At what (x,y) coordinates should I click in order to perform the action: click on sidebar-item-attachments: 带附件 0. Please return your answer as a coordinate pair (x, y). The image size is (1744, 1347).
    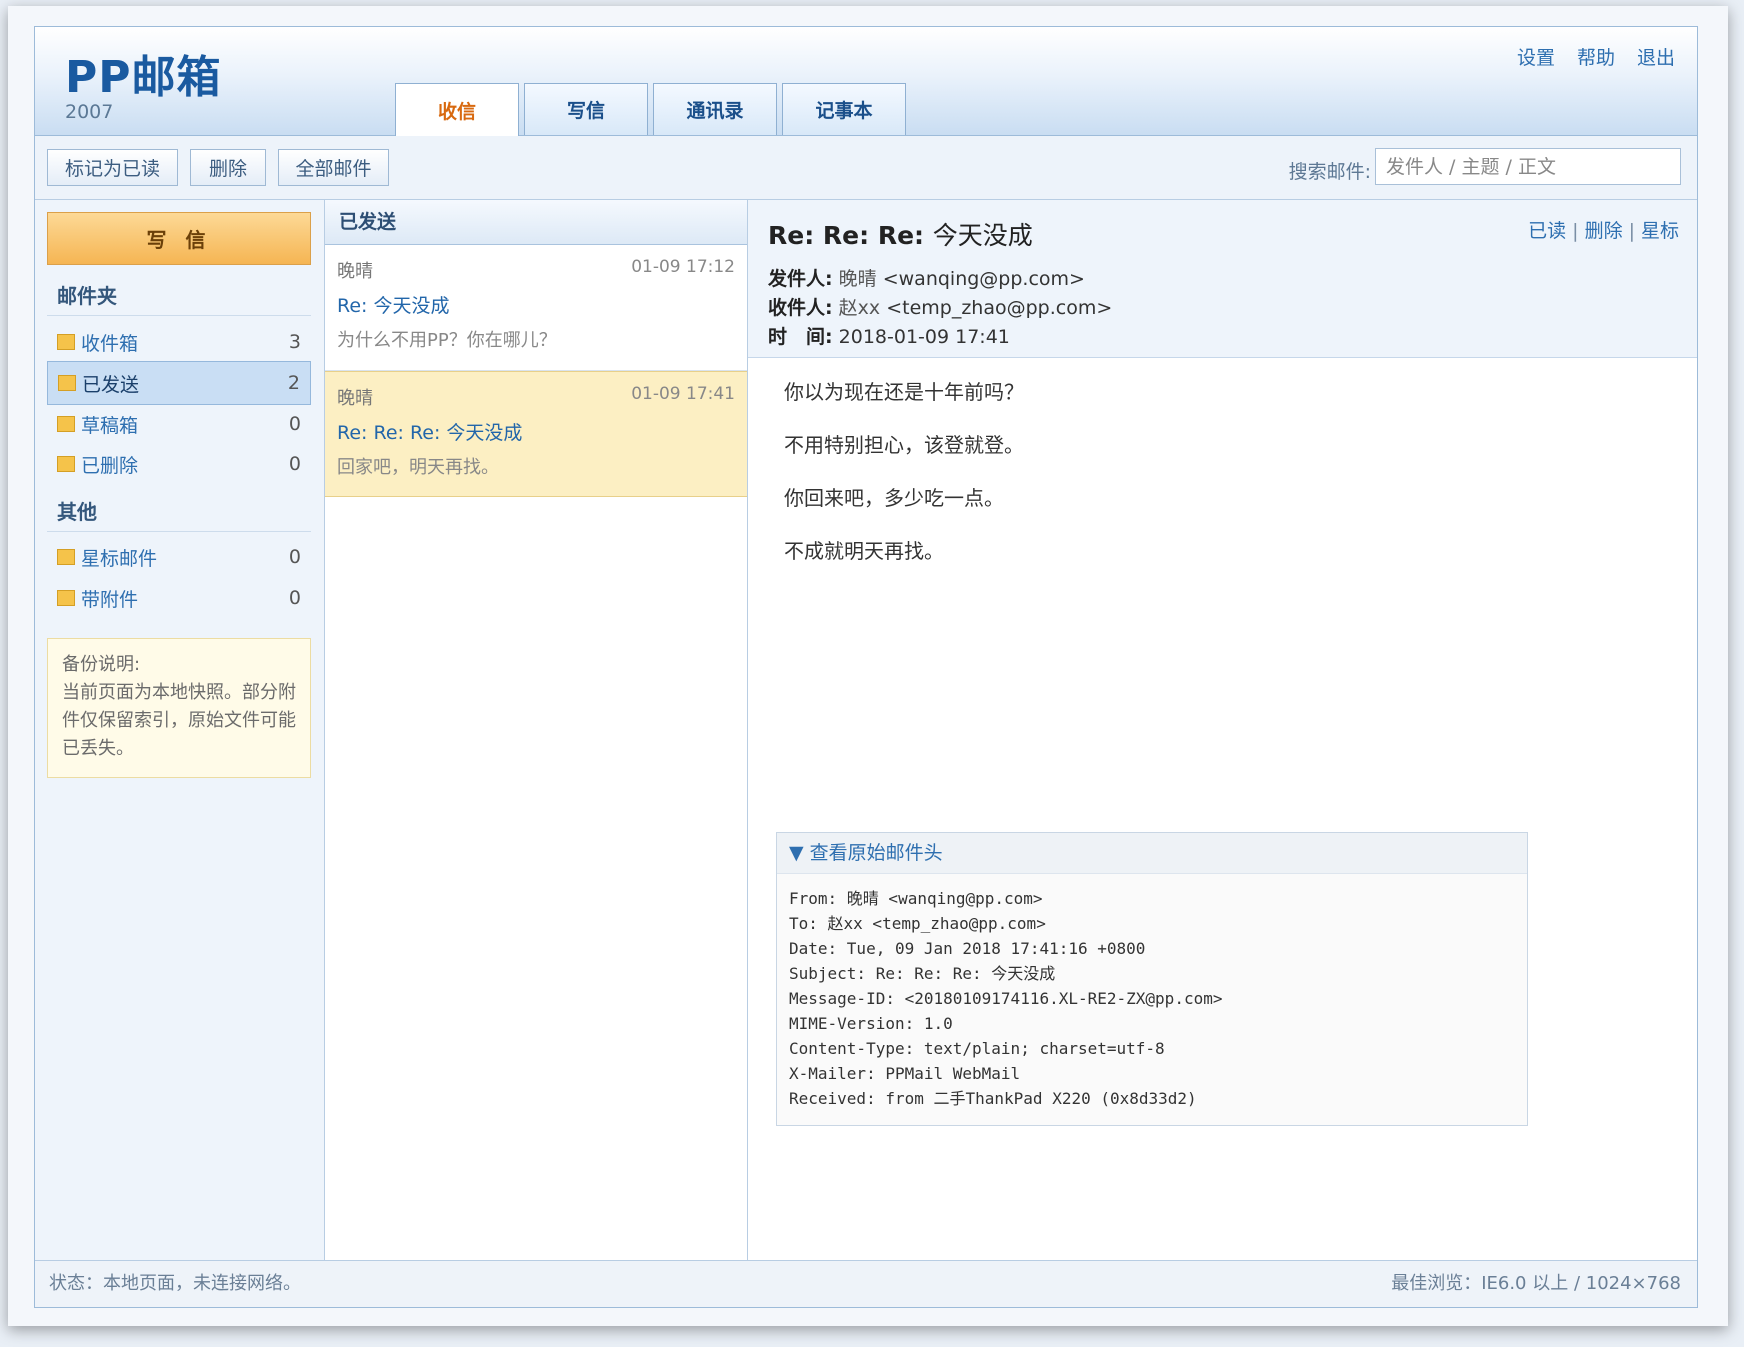
    Looking at the image, I should click on (179, 598).